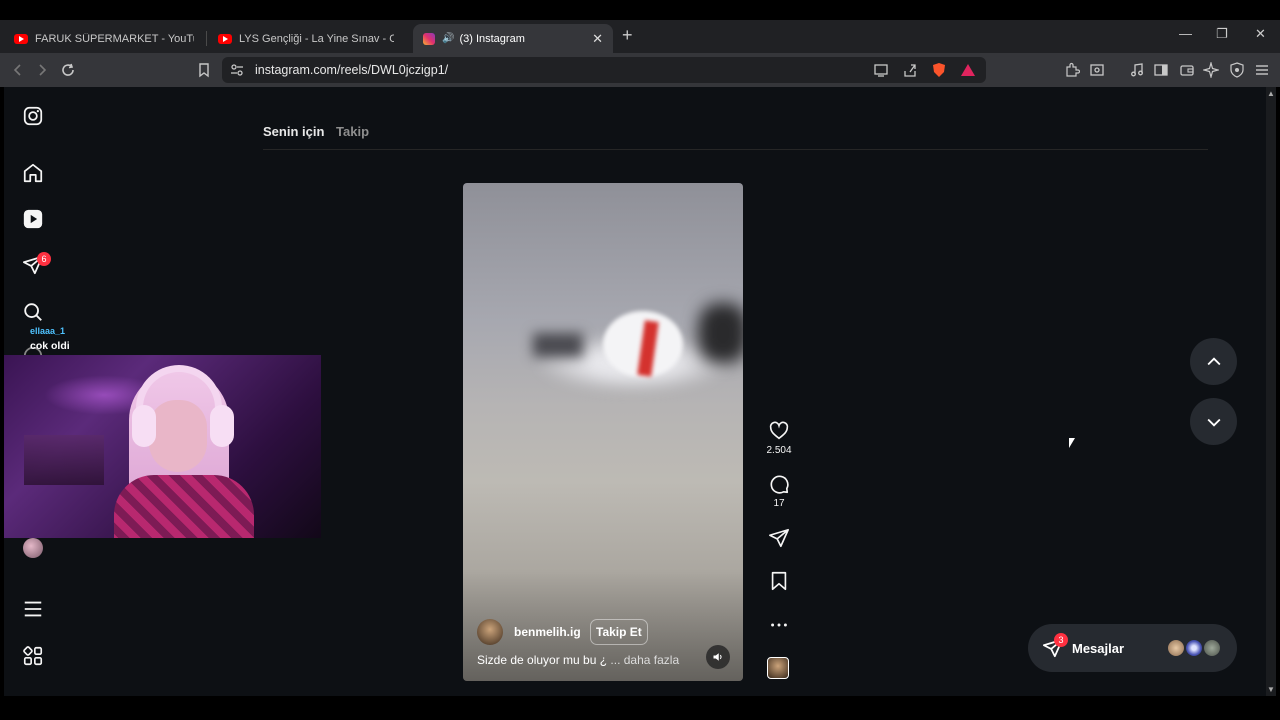  What do you see at coordinates (293, 131) in the screenshot?
I see `tab-for-you: Senin için` at bounding box center [293, 131].